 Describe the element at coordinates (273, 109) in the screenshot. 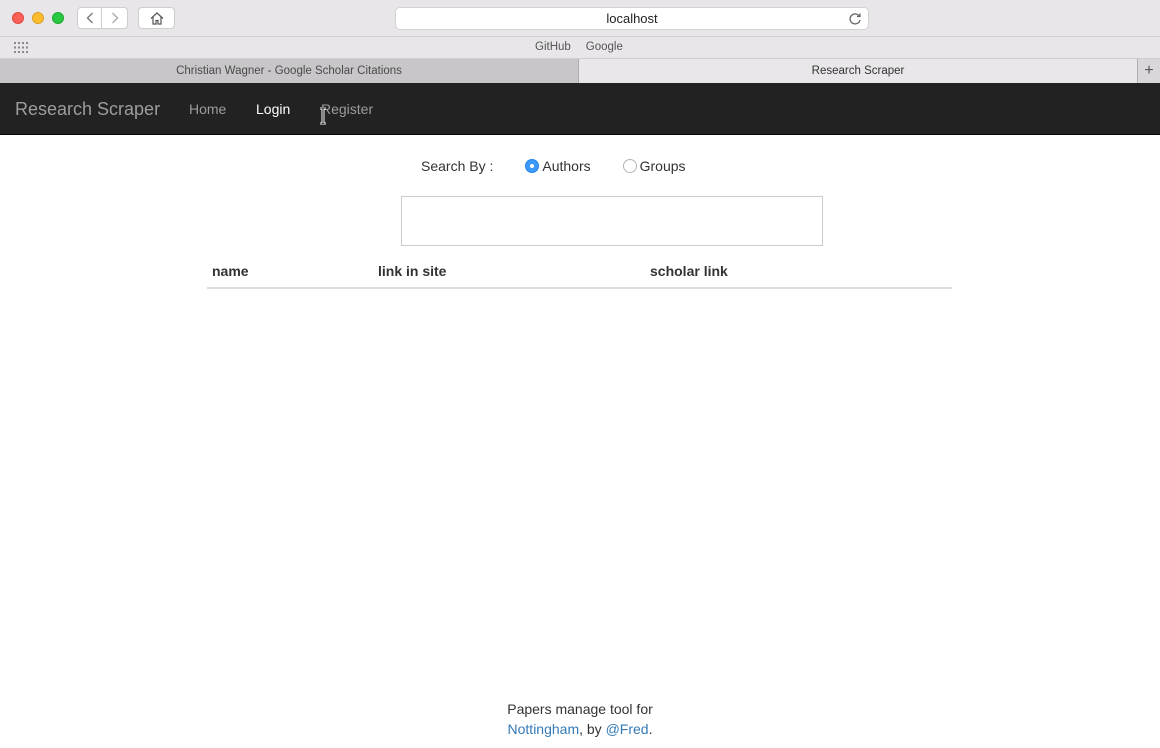

I see `nav-login: Login` at that location.